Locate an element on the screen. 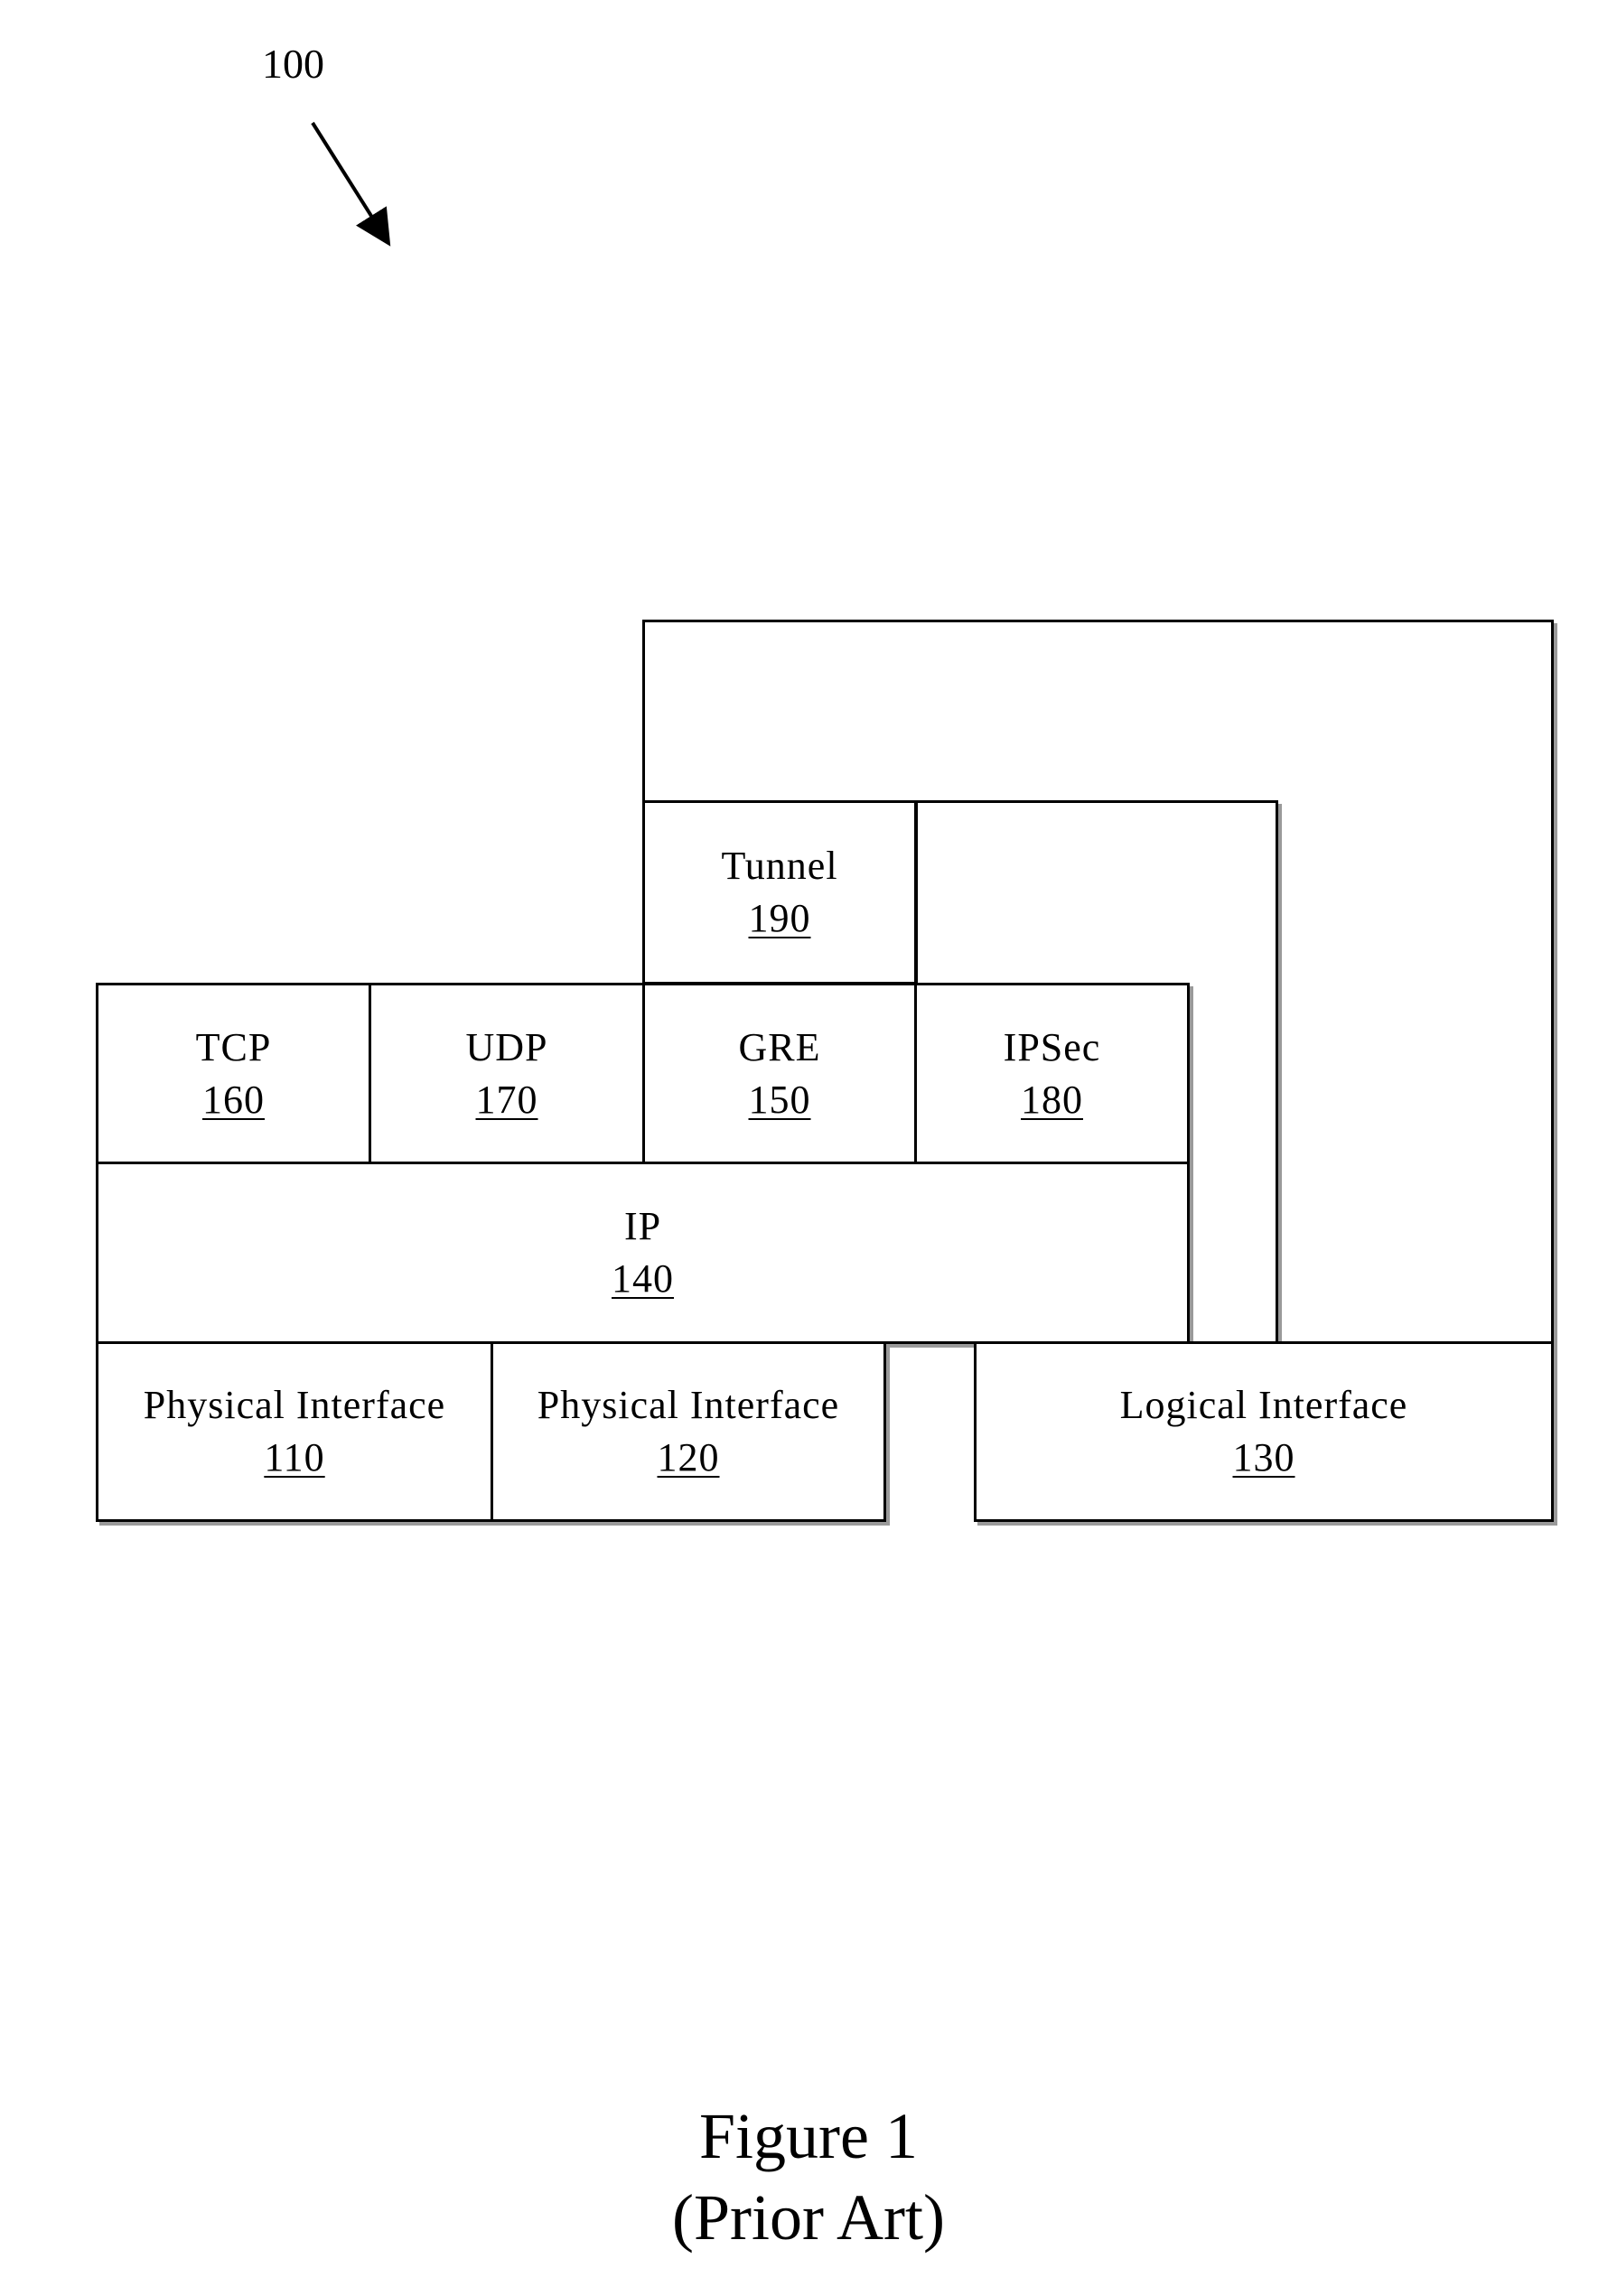 Image resolution: width=1617 pixels, height=2296 pixels. figure-caption: Figure 1 (Prior Art) is located at coordinates (808, 2177).